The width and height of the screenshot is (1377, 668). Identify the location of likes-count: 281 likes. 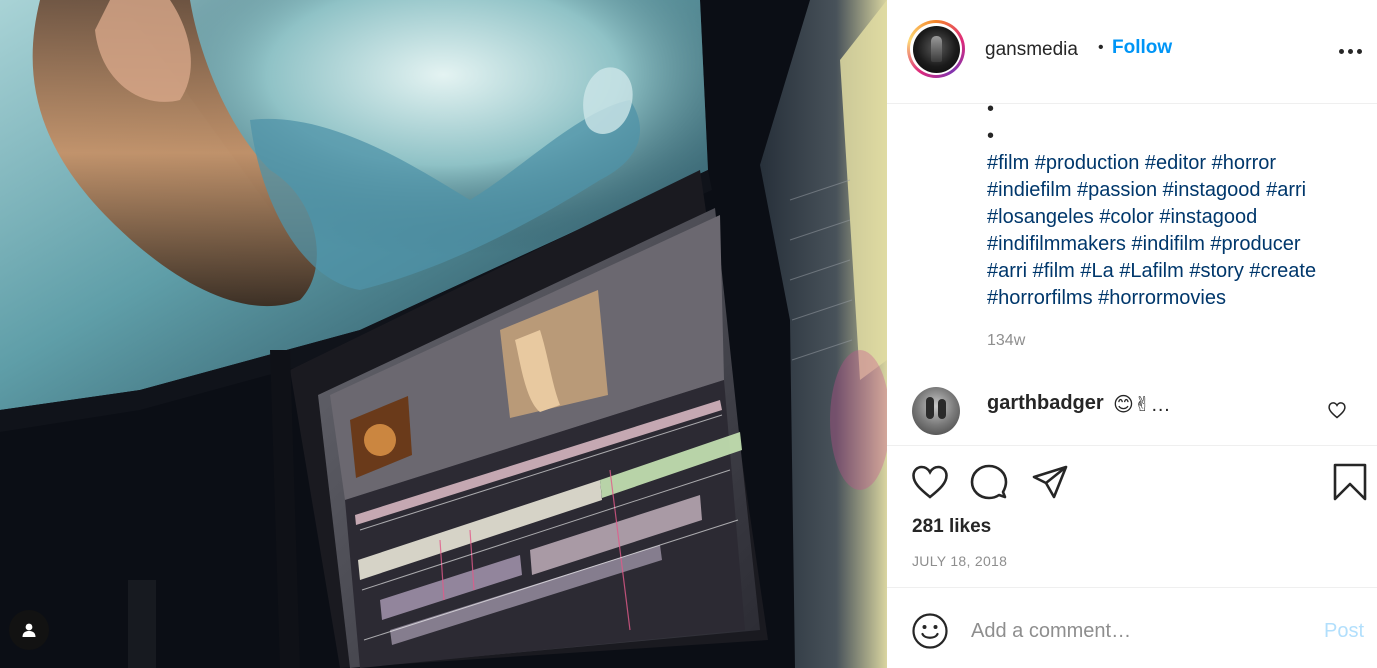
(951, 527).